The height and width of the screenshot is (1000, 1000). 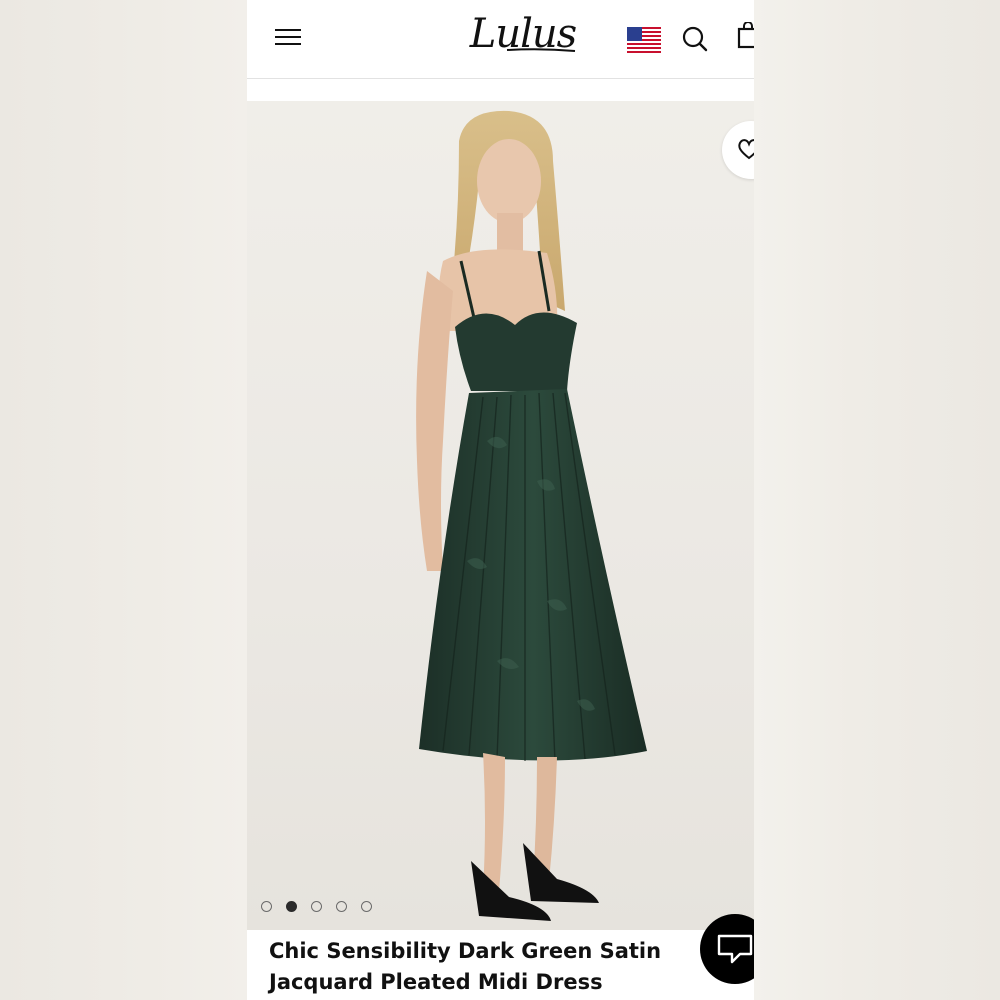 I want to click on chat-button, so click(x=727, y=949).